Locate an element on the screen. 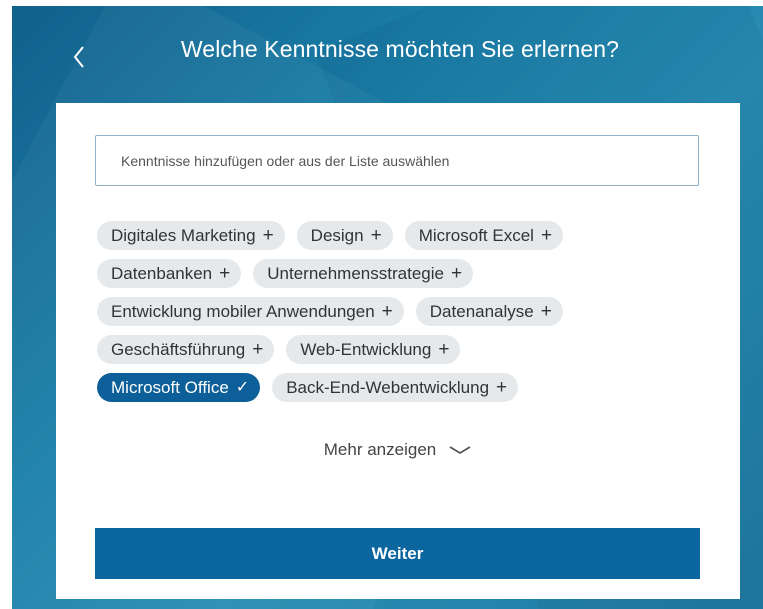  checkmark-icon: ✓ is located at coordinates (242, 387).